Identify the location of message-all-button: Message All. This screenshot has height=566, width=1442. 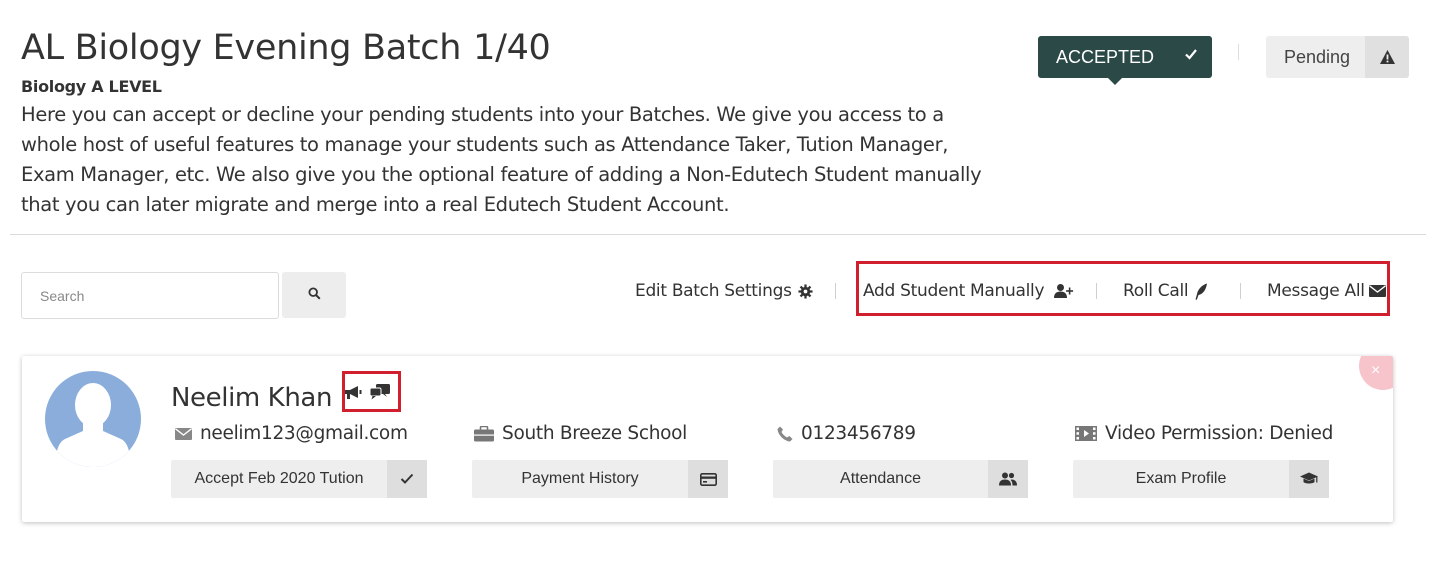
(1326, 291).